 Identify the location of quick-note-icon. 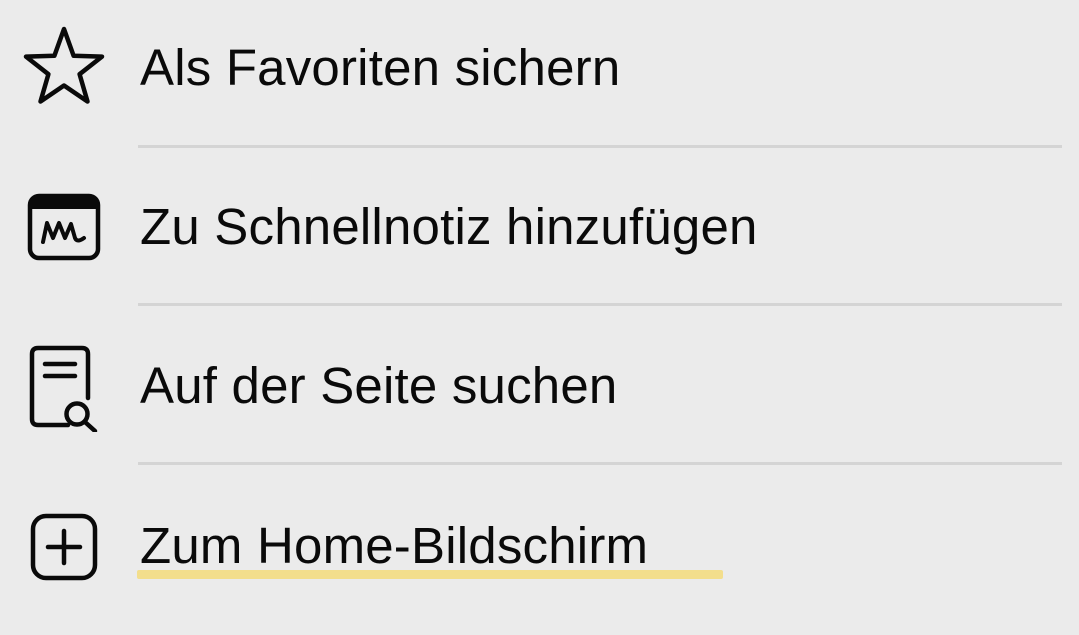
(64, 227).